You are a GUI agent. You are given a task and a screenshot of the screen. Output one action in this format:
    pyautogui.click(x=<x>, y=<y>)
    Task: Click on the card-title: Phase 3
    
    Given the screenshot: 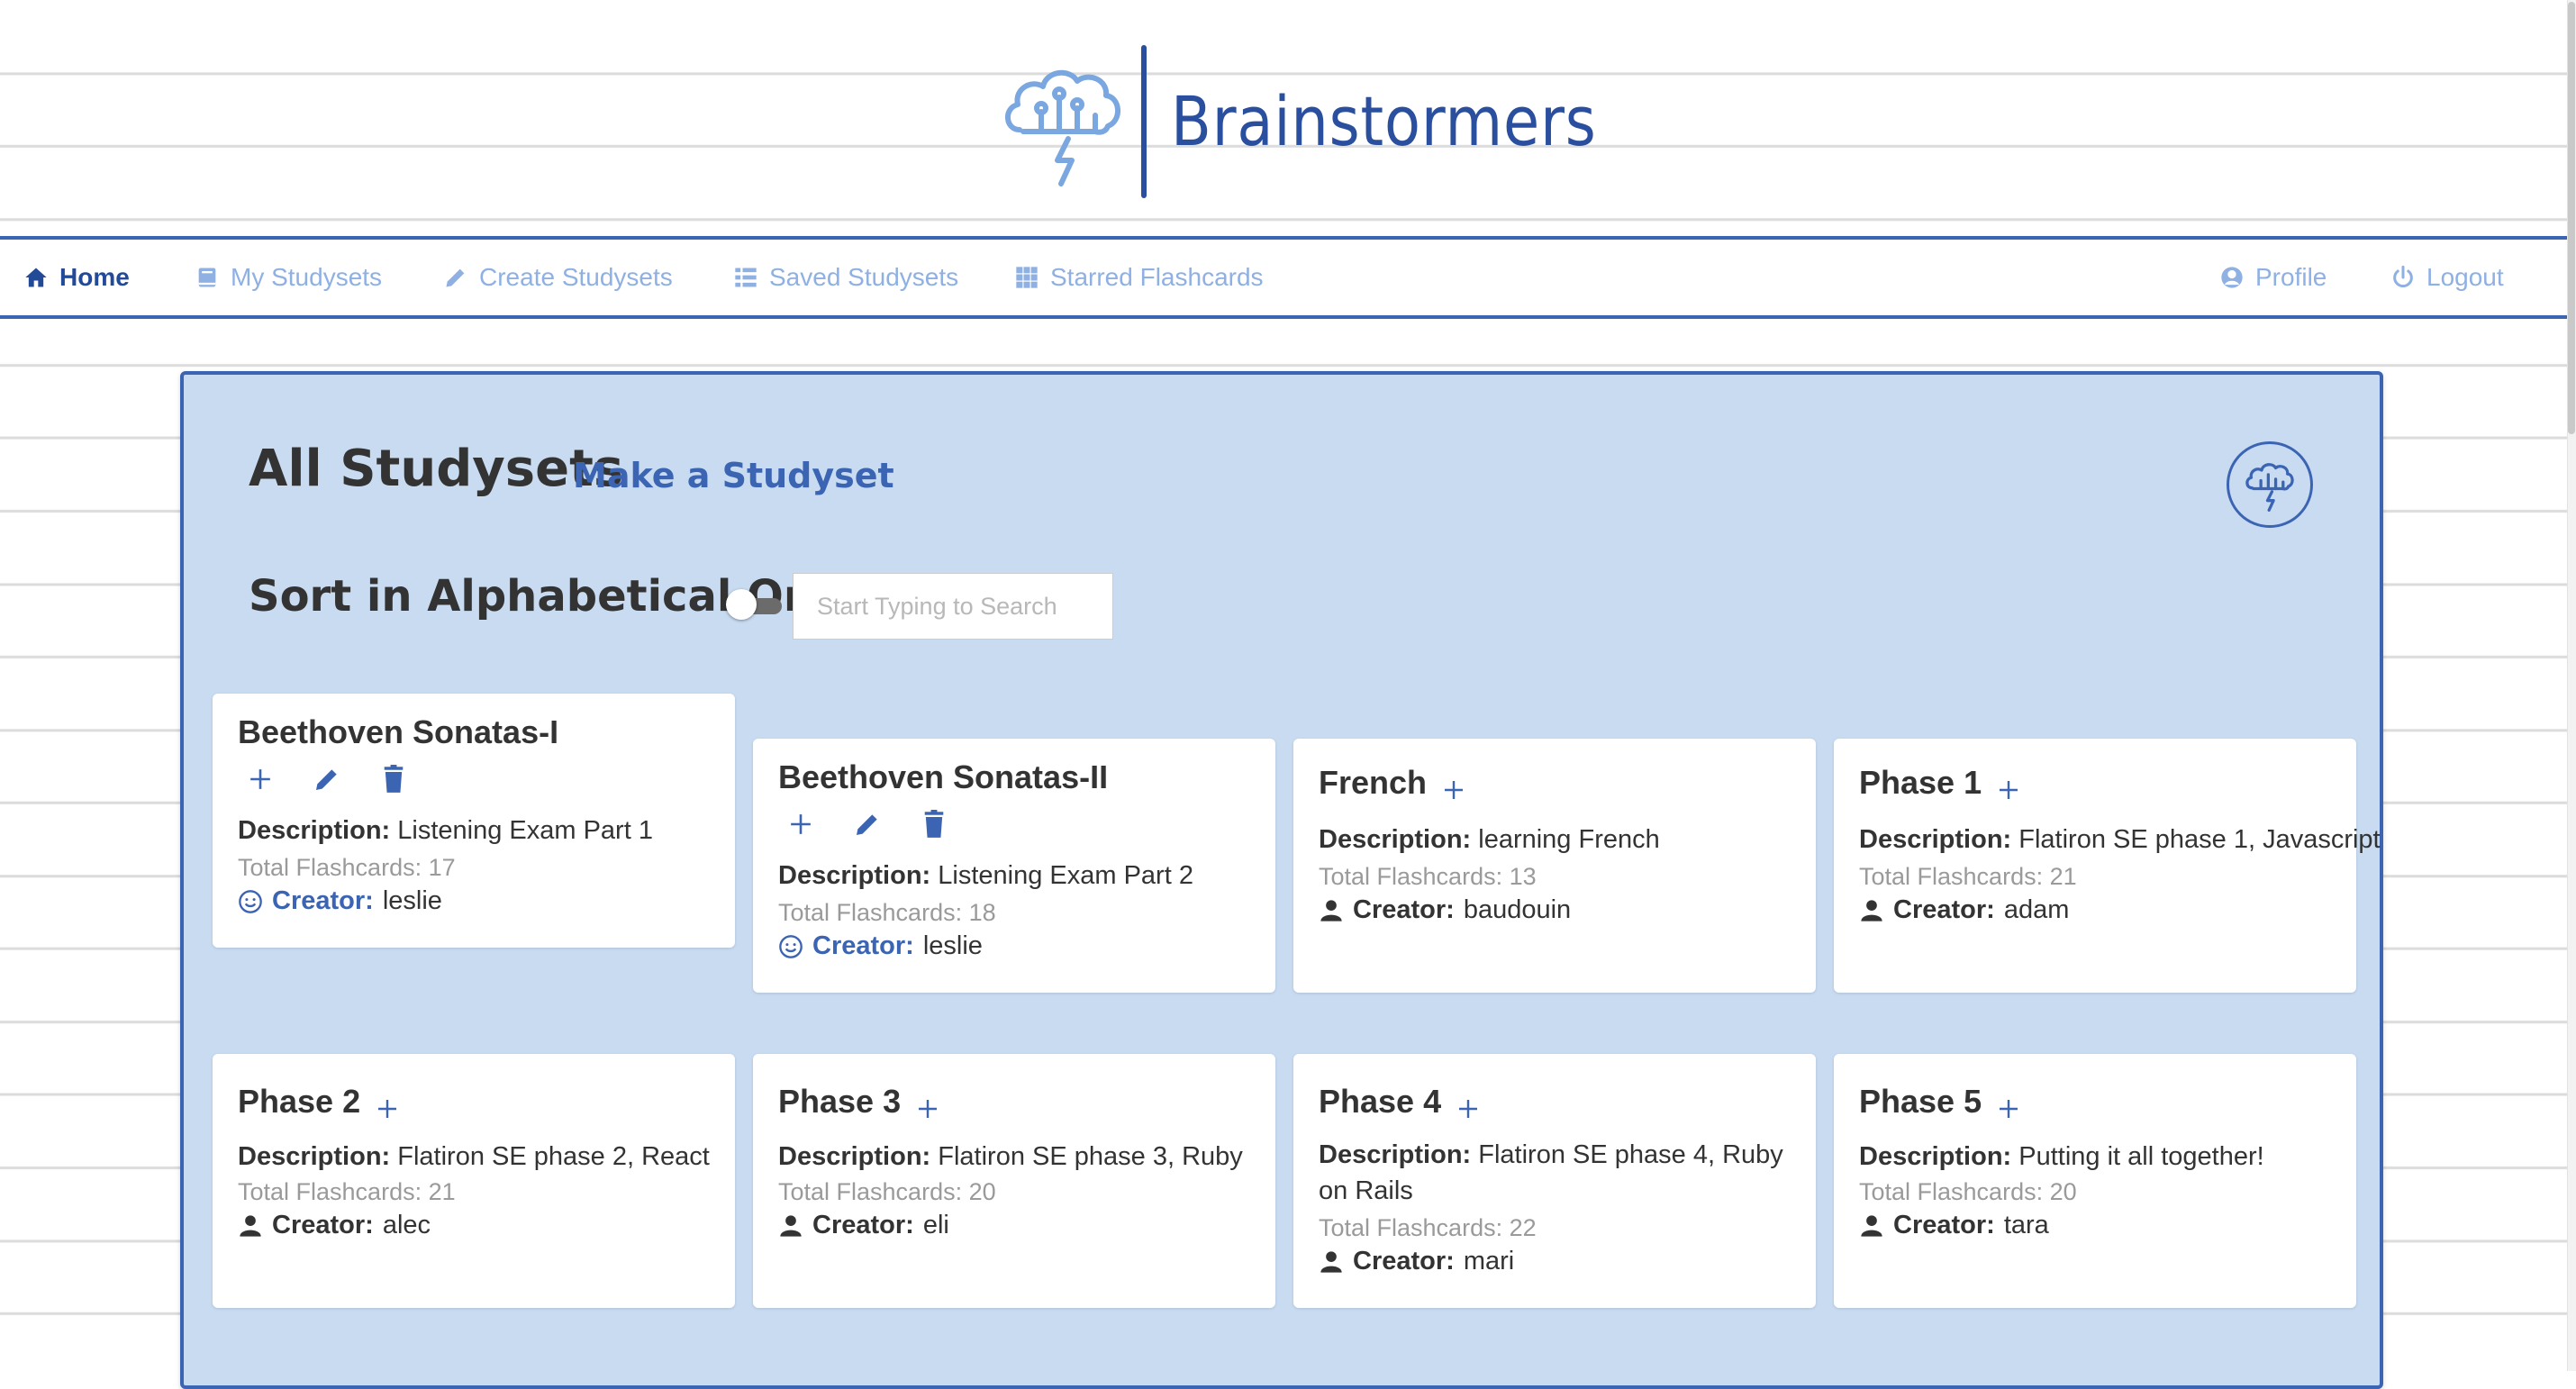 What is the action you would take?
    pyautogui.click(x=839, y=1102)
    